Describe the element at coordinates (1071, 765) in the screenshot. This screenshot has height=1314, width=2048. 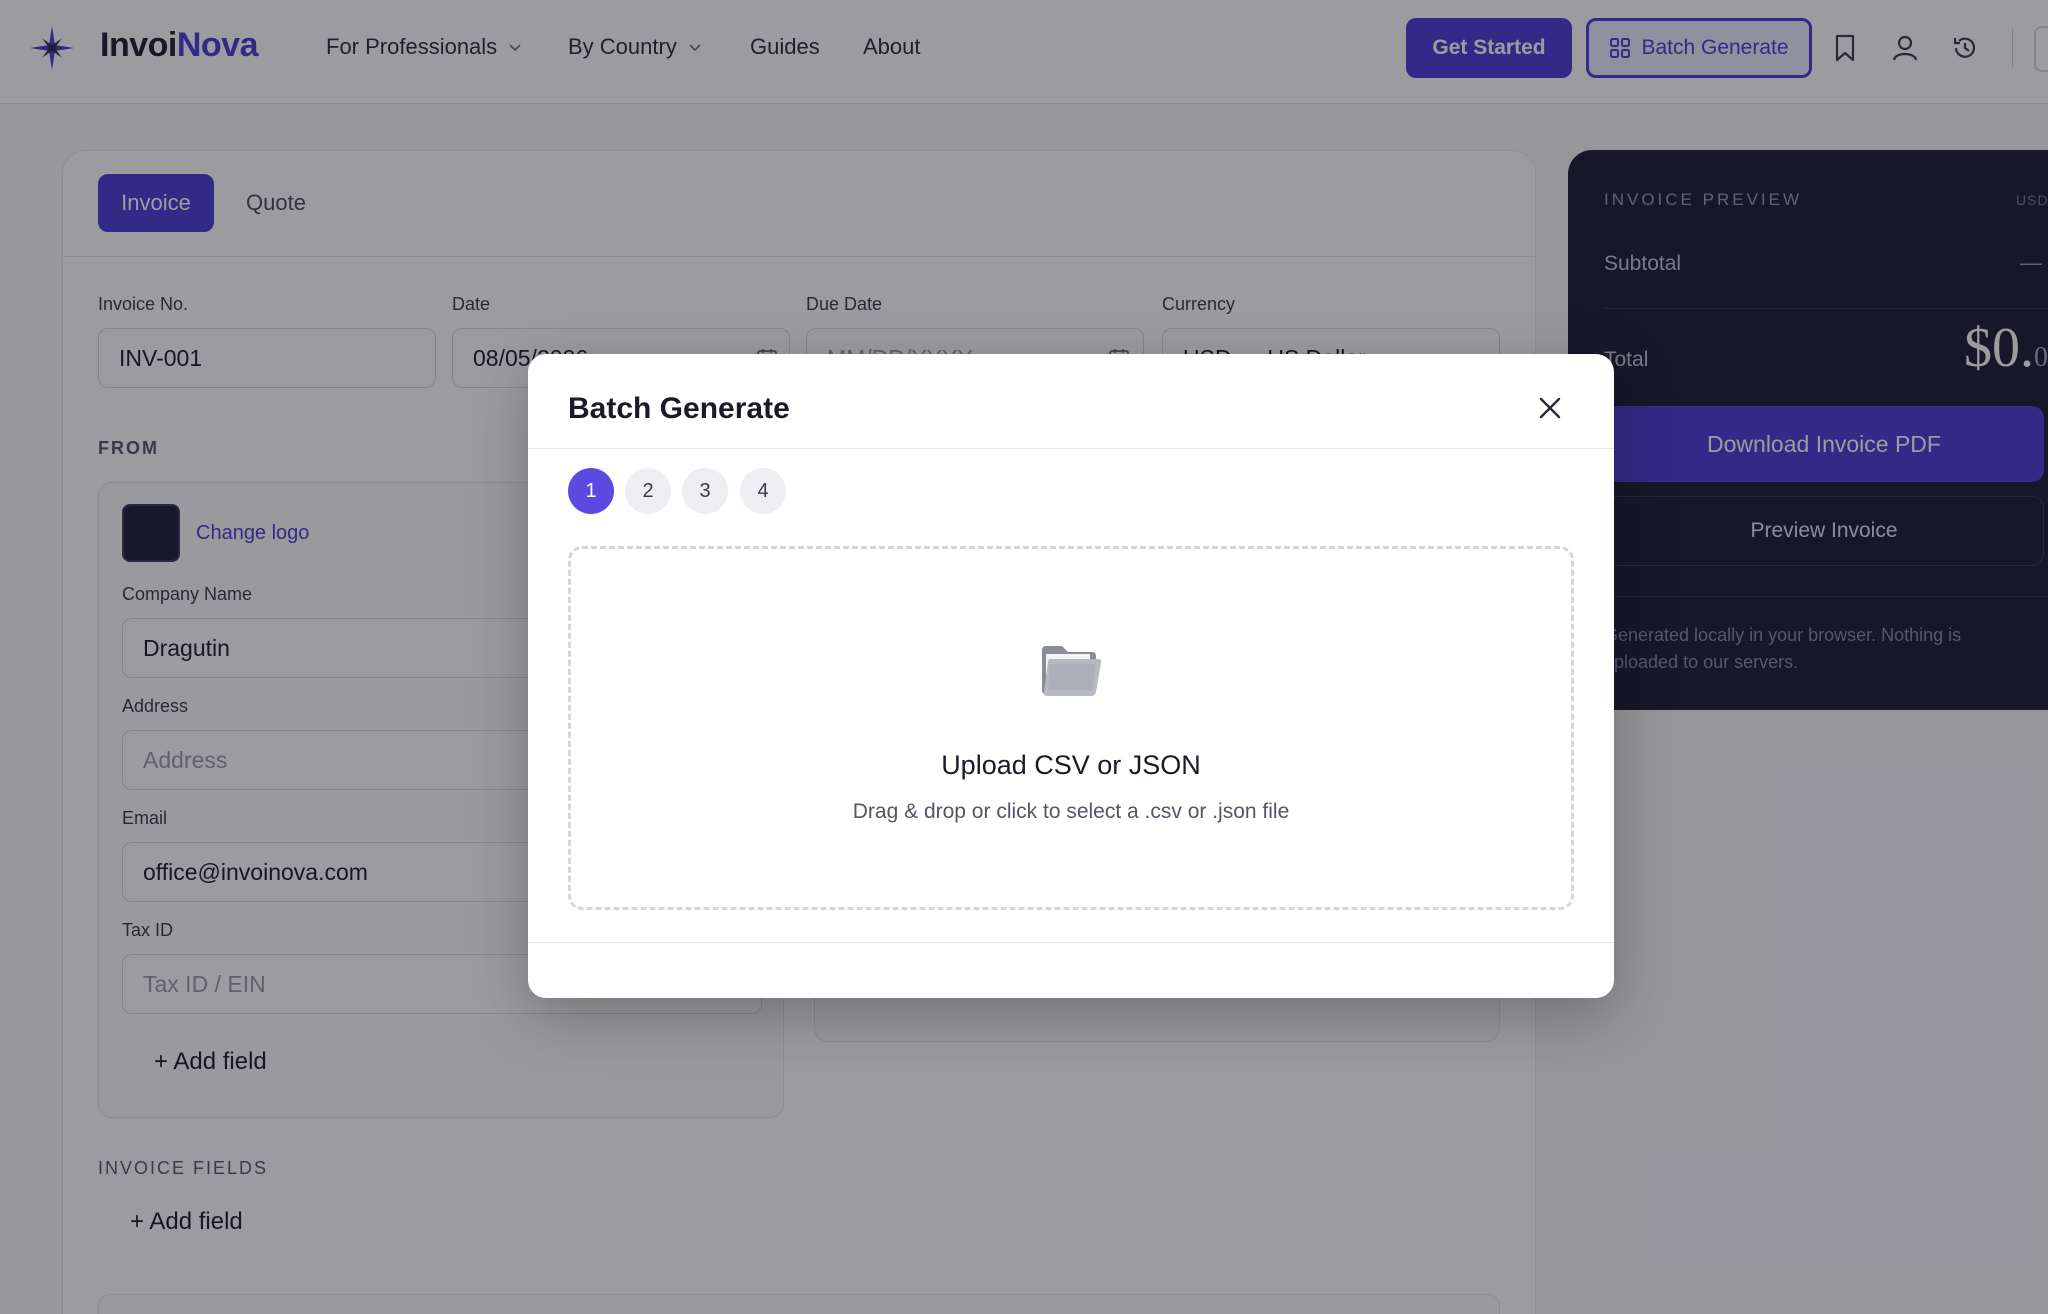
I see `upload-title: Upload CSV or JSON` at that location.